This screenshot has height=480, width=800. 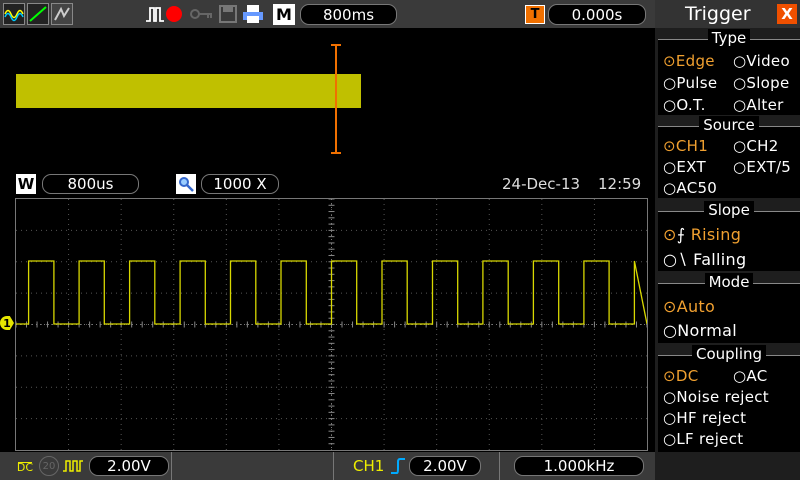 I want to click on trigger-slope-title: Slope, so click(x=729, y=210).